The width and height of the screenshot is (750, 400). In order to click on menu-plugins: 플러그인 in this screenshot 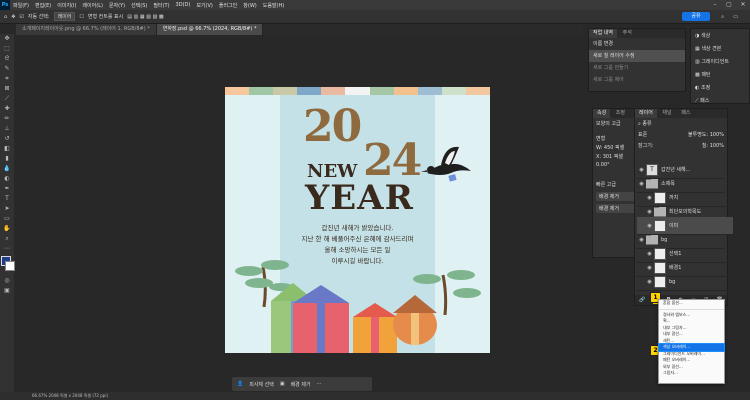, I will do `click(228, 5)`.